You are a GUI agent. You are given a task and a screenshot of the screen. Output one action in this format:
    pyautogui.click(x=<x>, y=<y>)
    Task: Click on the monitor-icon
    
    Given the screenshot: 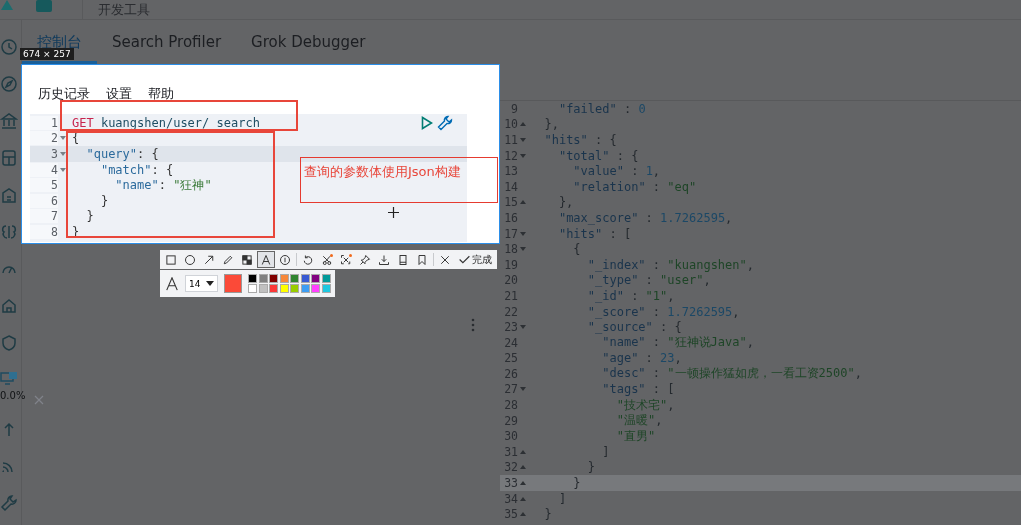 What is the action you would take?
    pyautogui.click(x=9, y=379)
    